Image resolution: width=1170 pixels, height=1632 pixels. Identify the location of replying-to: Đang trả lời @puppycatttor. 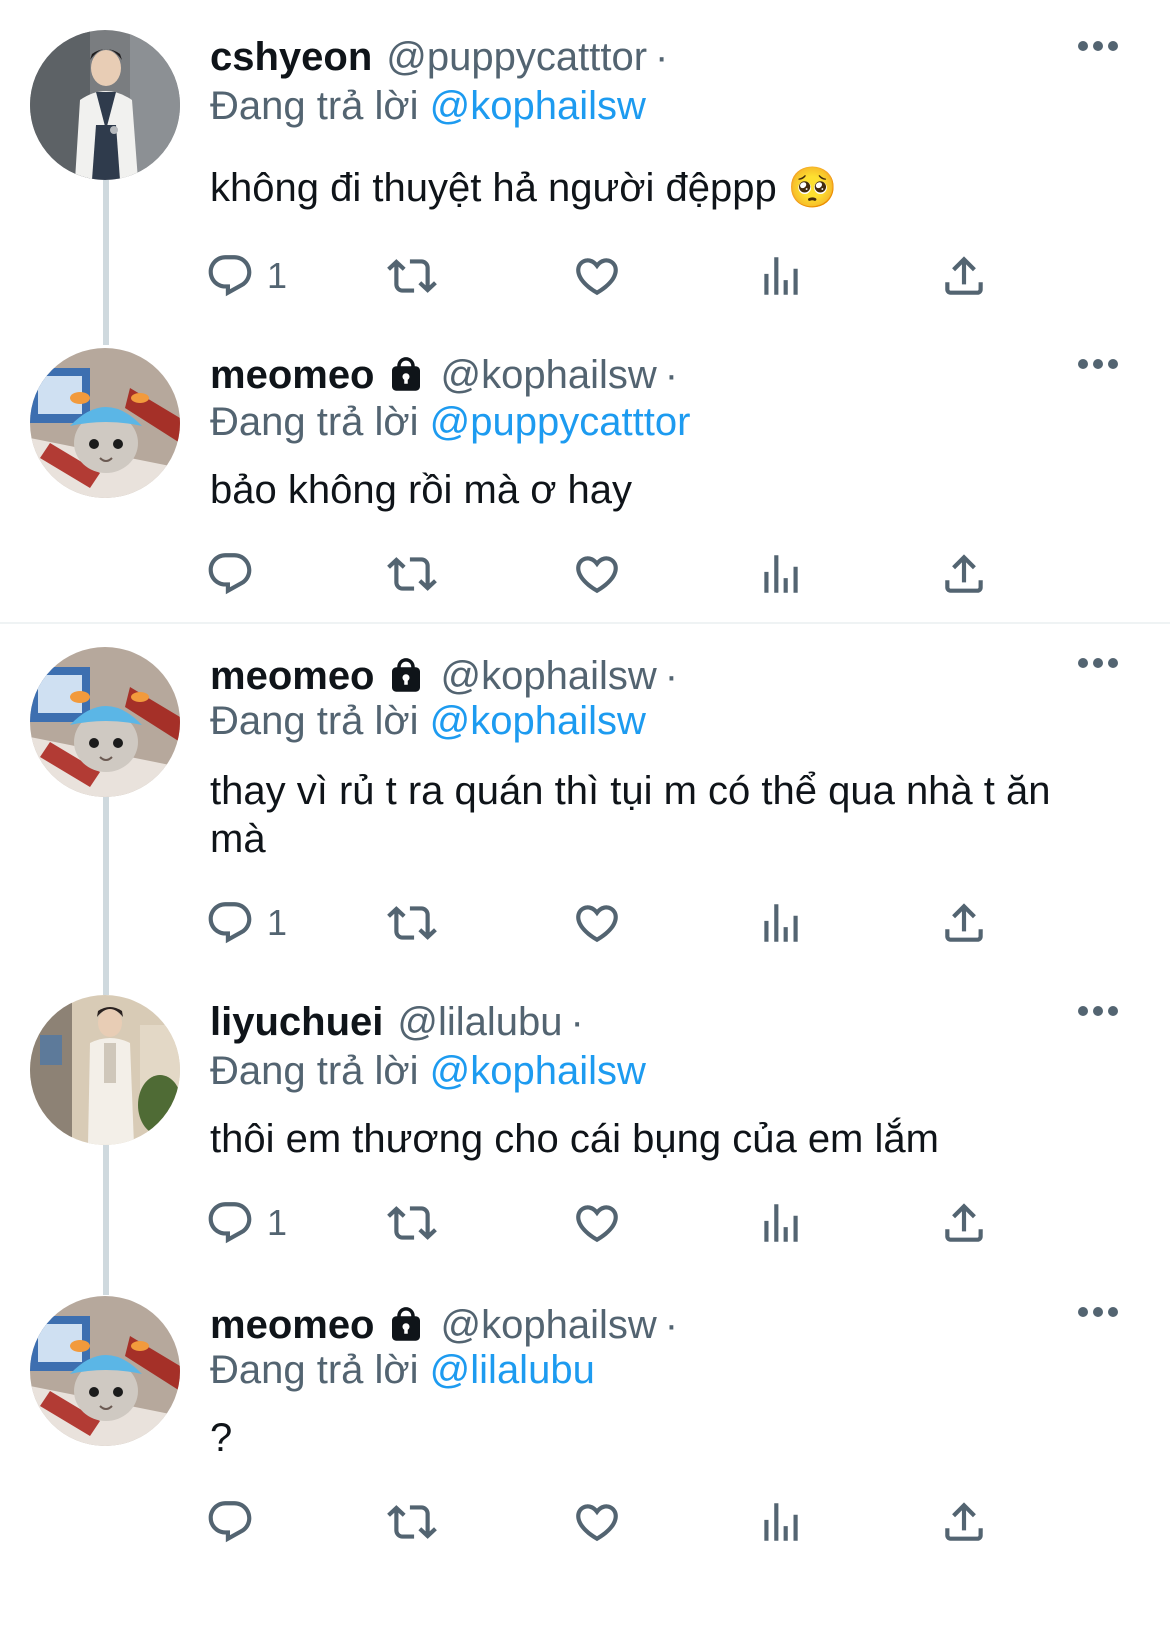
(450, 422).